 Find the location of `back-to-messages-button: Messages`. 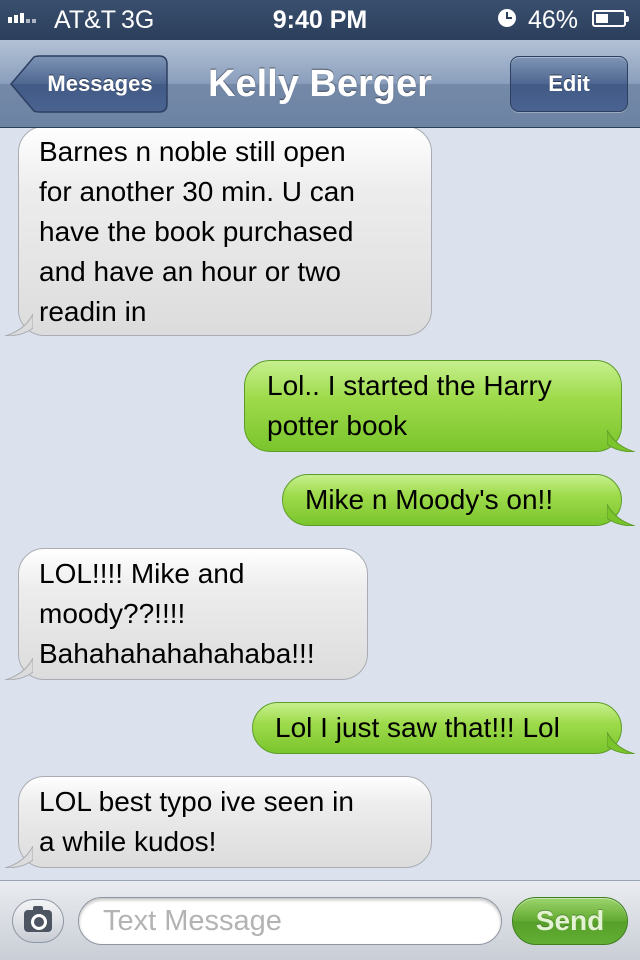

back-to-messages-button: Messages is located at coordinates (89, 84).